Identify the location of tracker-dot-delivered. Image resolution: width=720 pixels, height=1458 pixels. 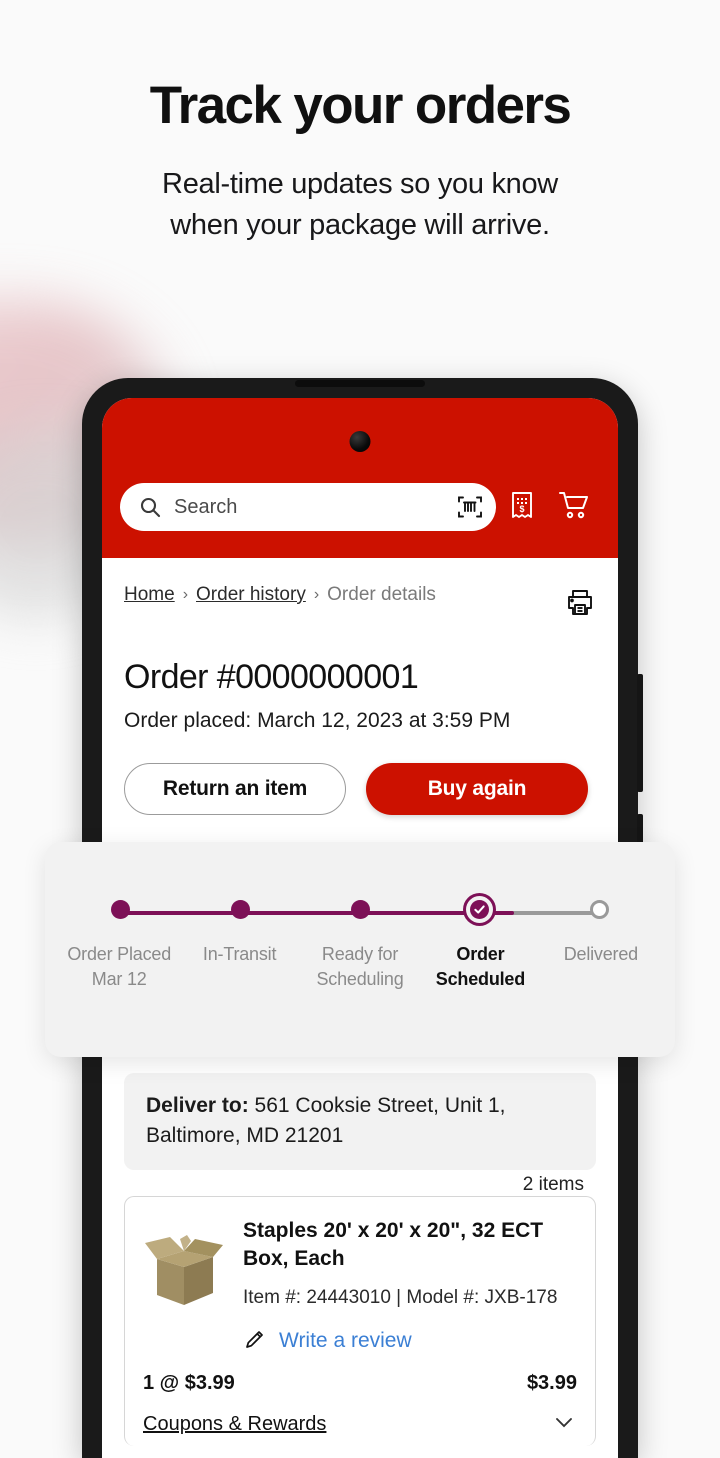
(599, 909).